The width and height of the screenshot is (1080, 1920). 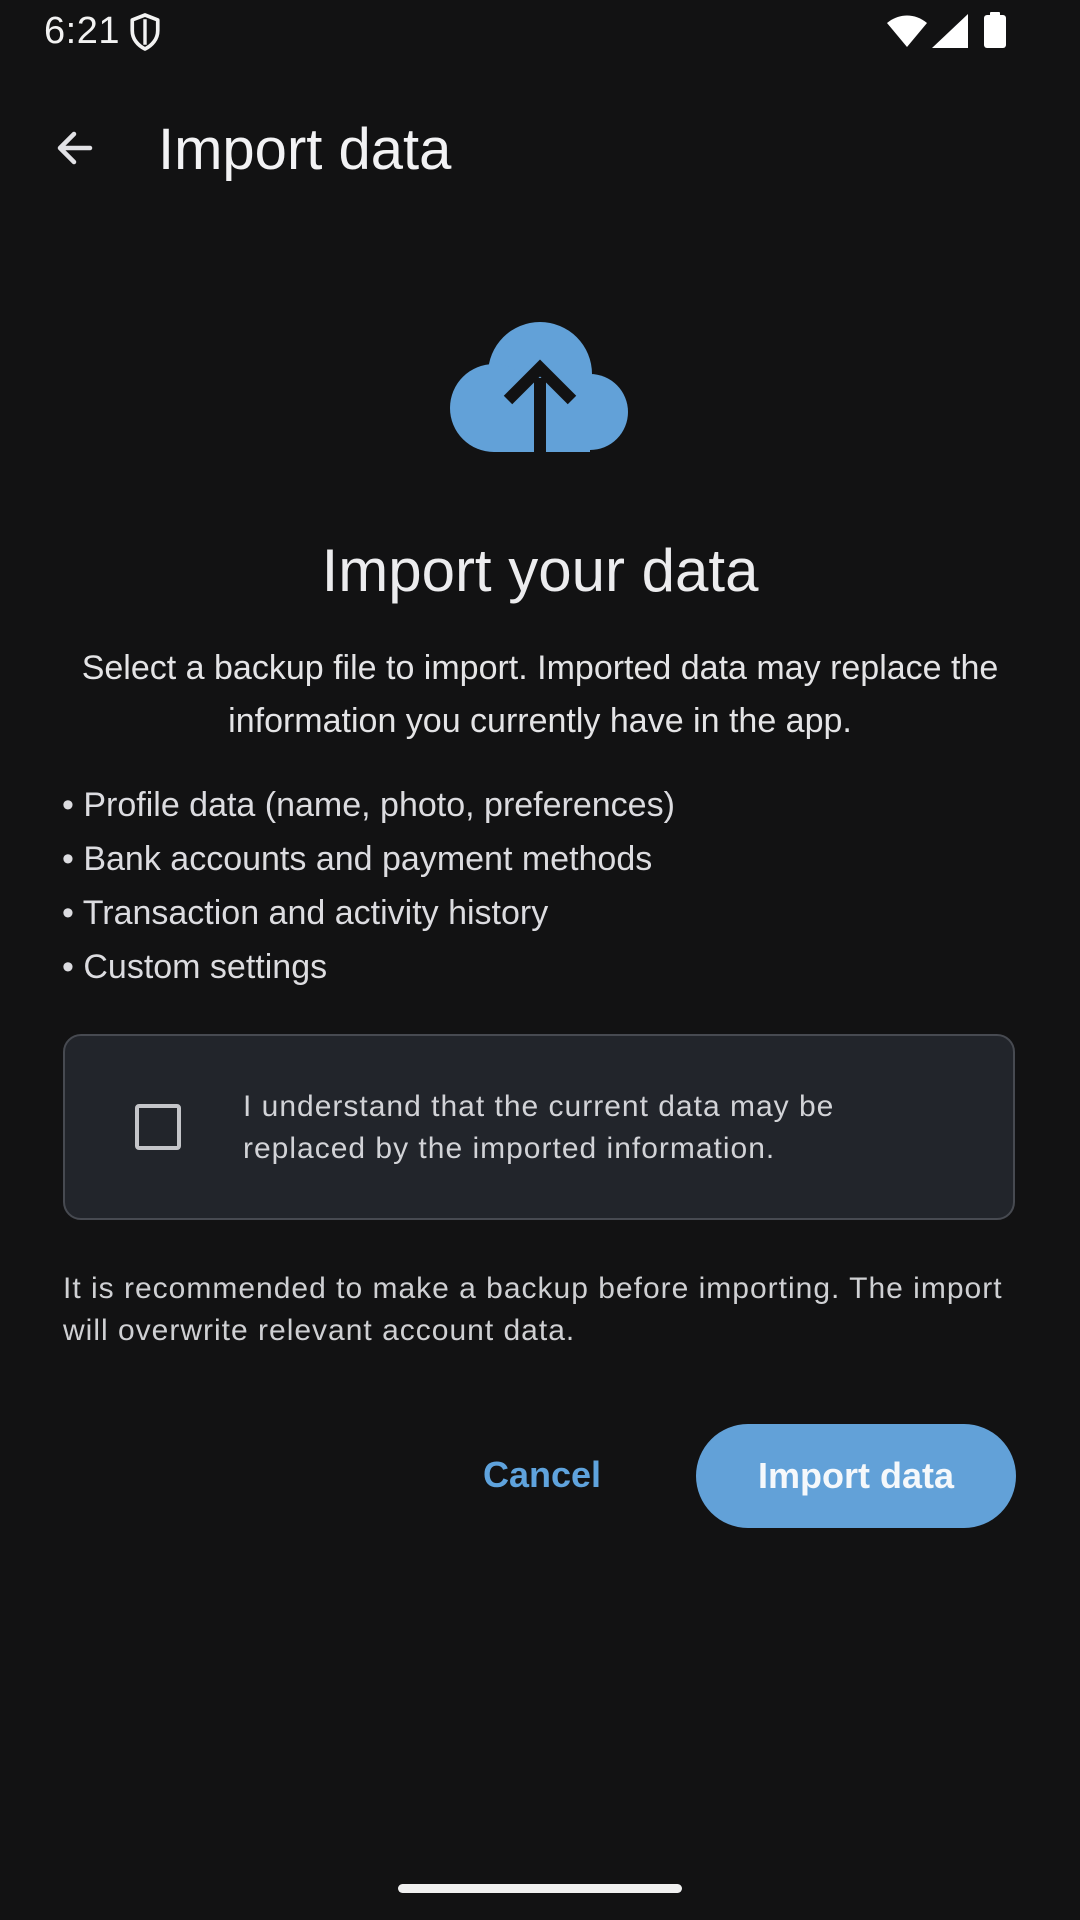 What do you see at coordinates (195, 967) in the screenshot?
I see `list-item: • Custom settings` at bounding box center [195, 967].